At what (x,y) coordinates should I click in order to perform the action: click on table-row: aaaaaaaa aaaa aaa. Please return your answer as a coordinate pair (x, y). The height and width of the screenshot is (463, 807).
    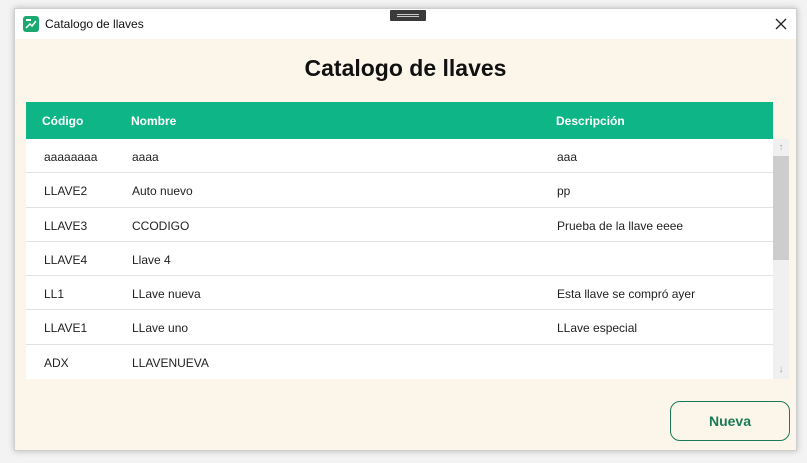
    Looking at the image, I should click on (399, 156).